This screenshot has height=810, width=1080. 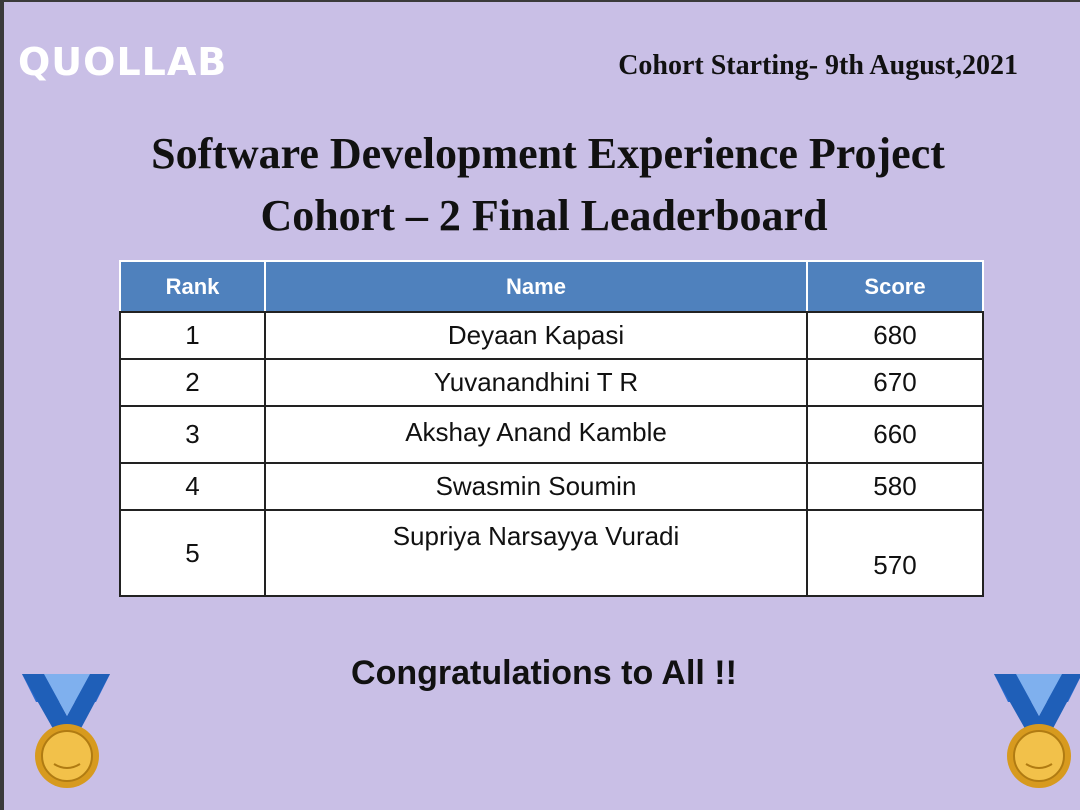 I want to click on name-cell: Akshay Anand Kamble, so click(x=536, y=434).